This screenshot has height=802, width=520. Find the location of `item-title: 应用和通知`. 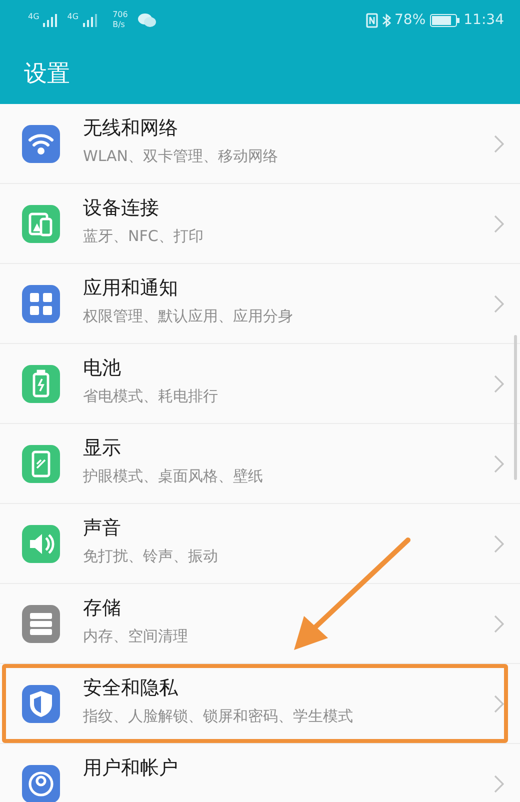

item-title: 应用和通知 is located at coordinates (131, 288).